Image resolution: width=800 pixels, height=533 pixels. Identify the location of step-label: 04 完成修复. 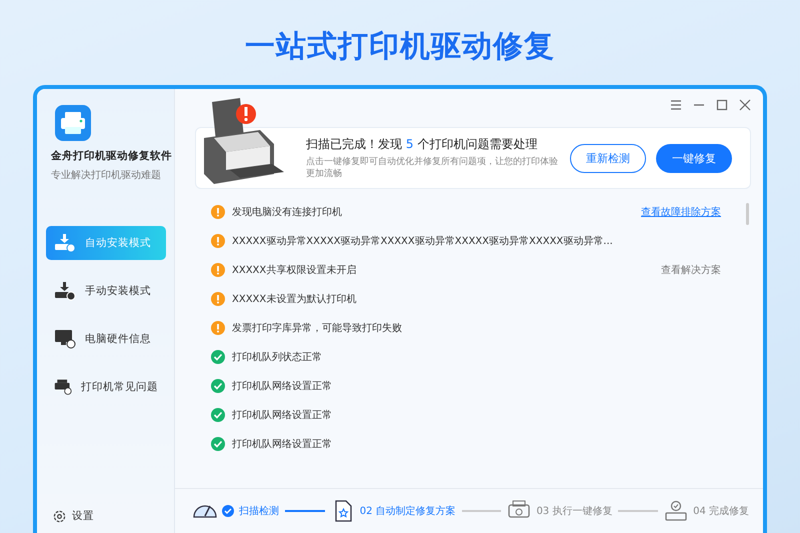
(721, 511).